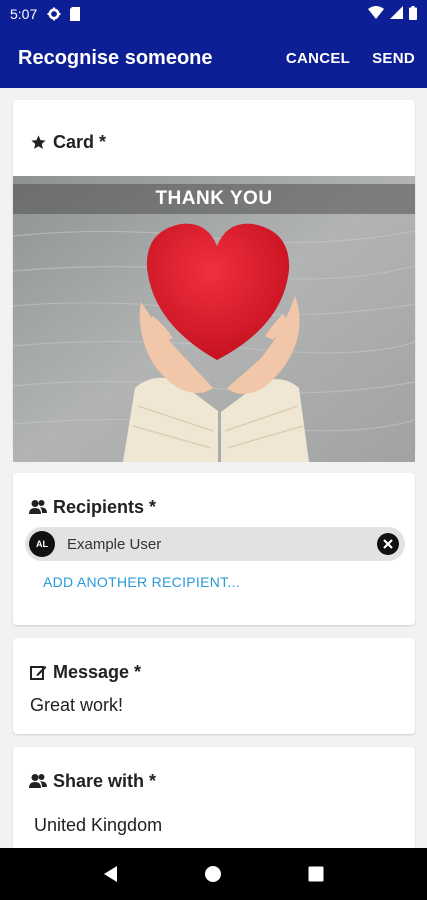 Image resolution: width=427 pixels, height=900 pixels. I want to click on system-nav-bar, so click(213, 874).